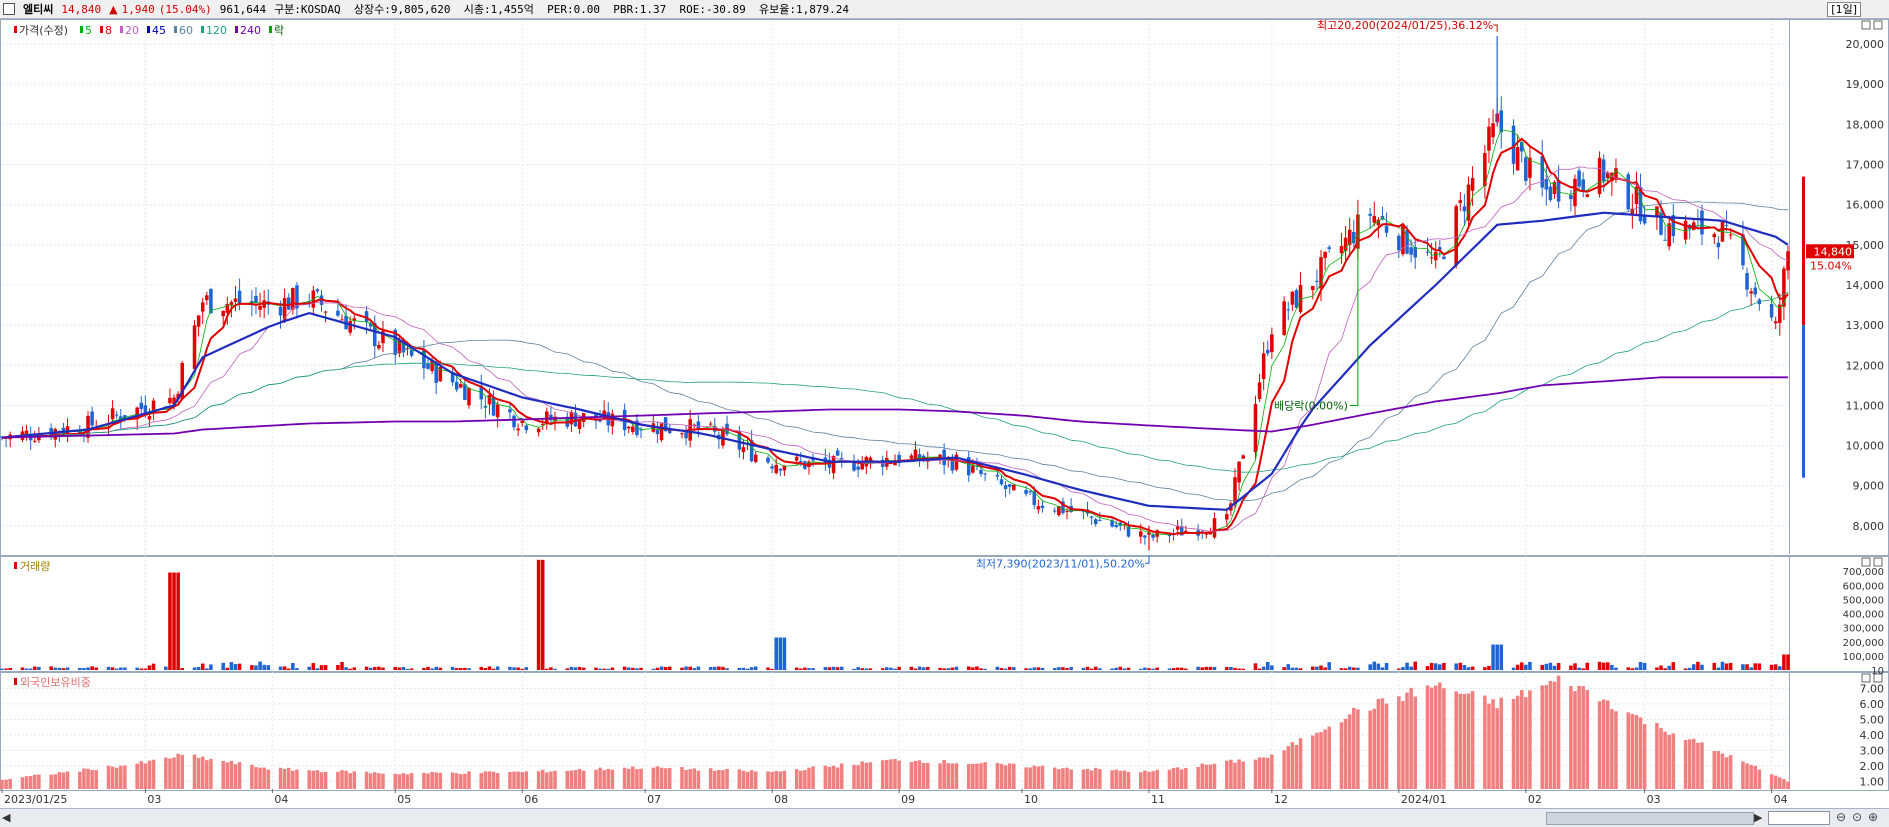 This screenshot has height=827, width=1889. What do you see at coordinates (1799, 818) in the screenshot?
I see `zoom-slider` at bounding box center [1799, 818].